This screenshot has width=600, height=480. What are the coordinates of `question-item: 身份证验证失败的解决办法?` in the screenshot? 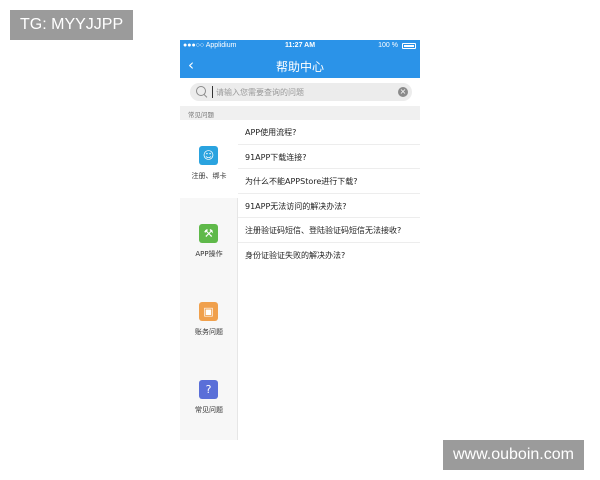 It's located at (329, 255).